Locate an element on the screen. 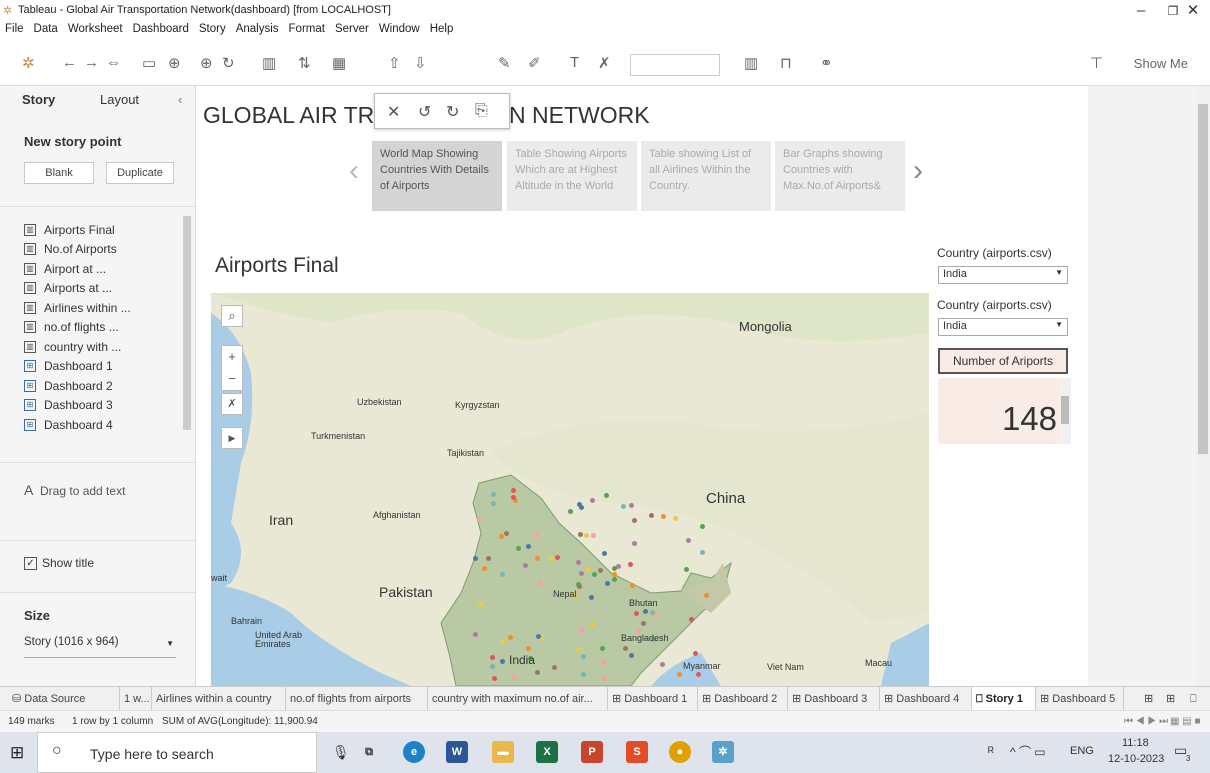 Image resolution: width=1210 pixels, height=773 pixels. size-dropdown: Story (1016 x 964) ▼ is located at coordinates (100, 647).